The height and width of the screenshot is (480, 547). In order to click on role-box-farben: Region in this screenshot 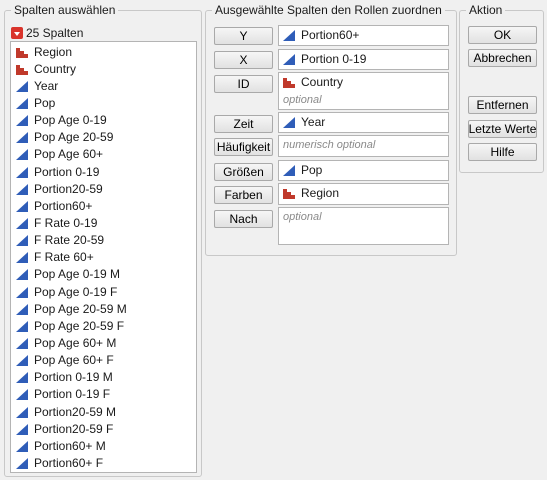, I will do `click(363, 194)`.